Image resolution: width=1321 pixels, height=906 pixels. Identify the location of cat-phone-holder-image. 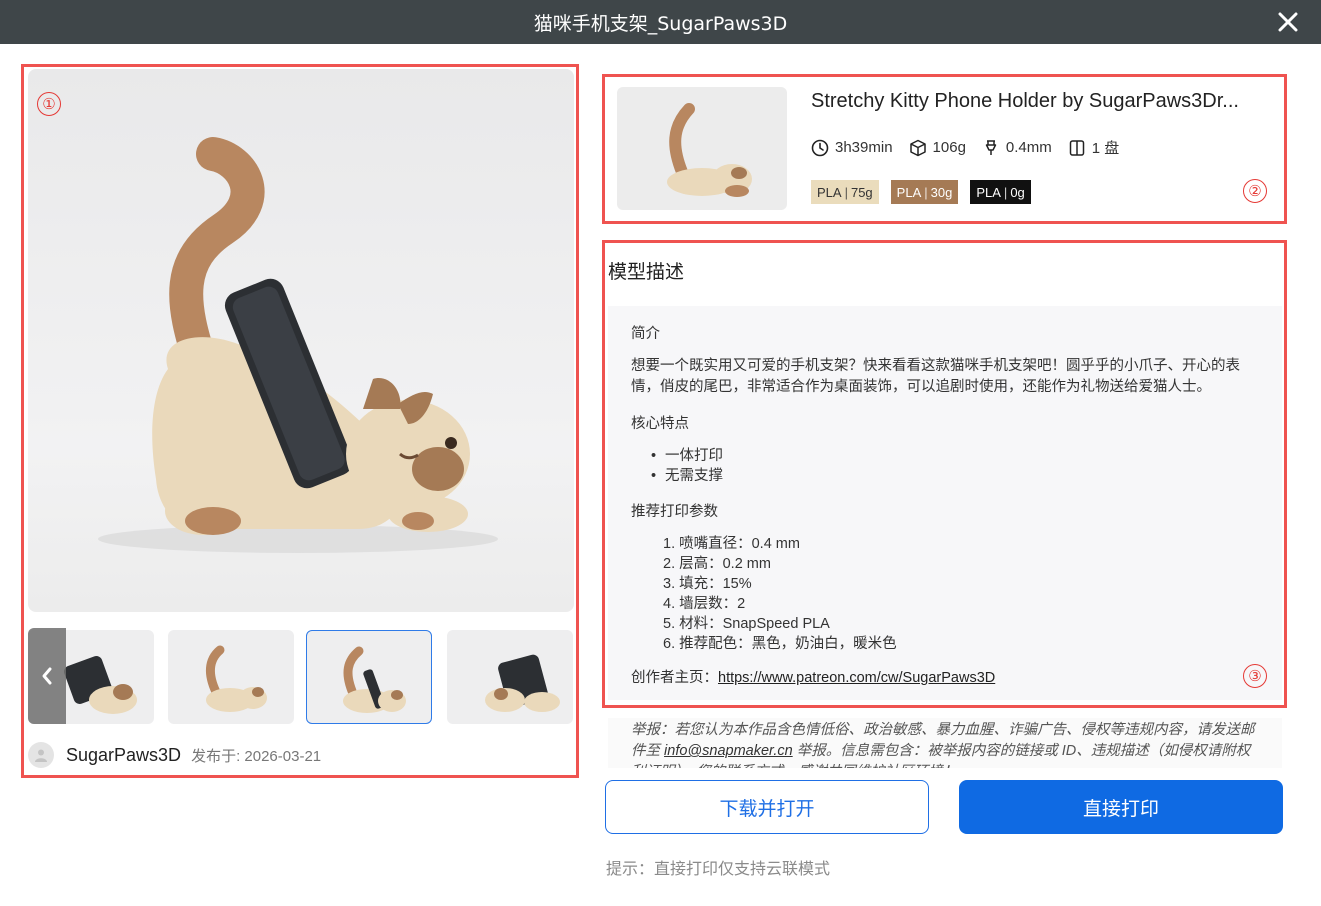
(298, 345).